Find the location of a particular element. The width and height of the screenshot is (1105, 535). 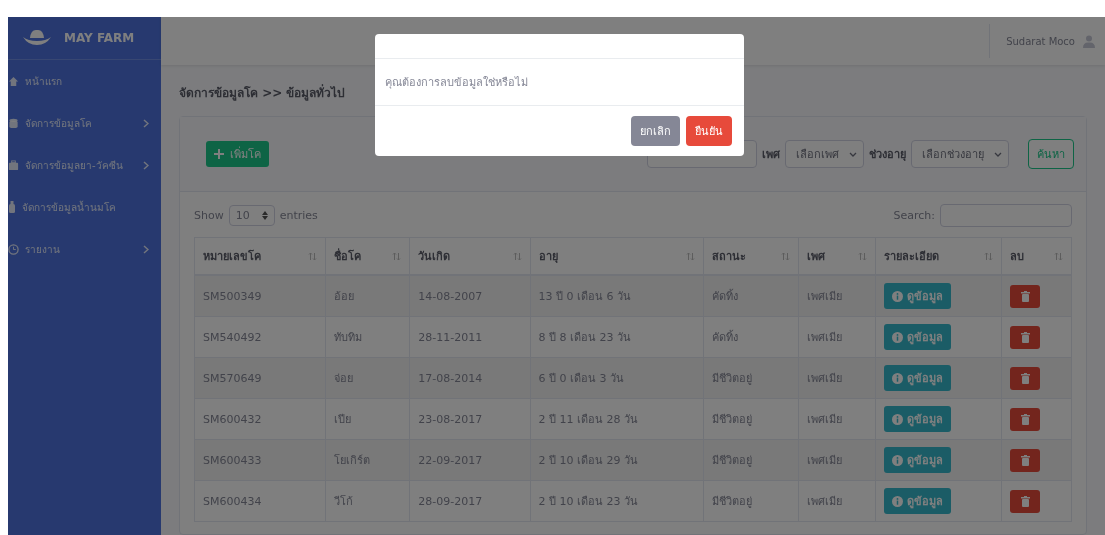

sidebar-item: จัดการข้อมูลโค is located at coordinates (84, 123).